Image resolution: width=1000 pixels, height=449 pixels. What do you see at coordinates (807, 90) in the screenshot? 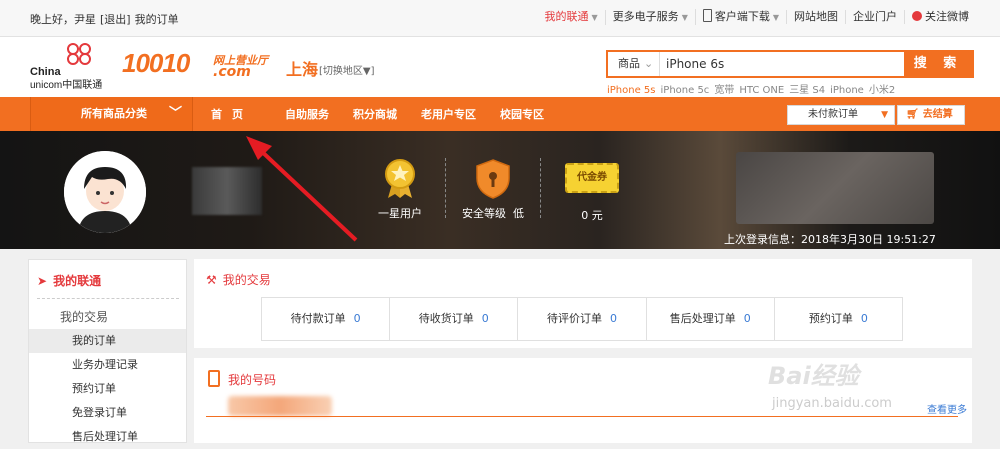
I see `hot-word: 三星 S4` at bounding box center [807, 90].